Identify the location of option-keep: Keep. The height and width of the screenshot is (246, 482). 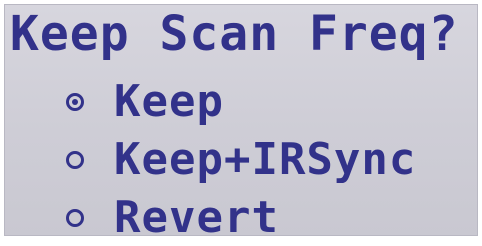
(145, 102).